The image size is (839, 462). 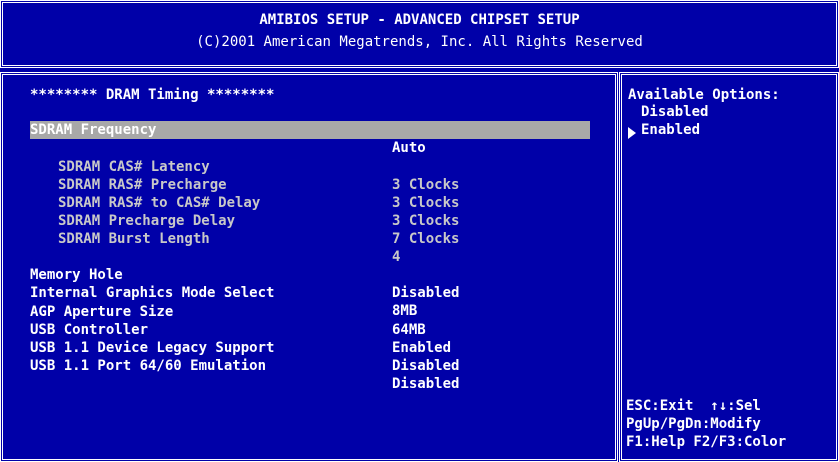 I want to click on setting-value: 7 Clocks, so click(x=426, y=239).